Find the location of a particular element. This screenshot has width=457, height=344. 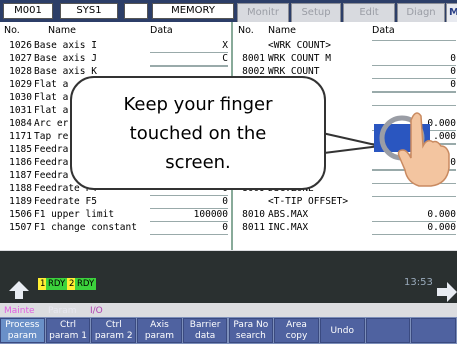

rdy-2-status: RDY is located at coordinates (86, 284).